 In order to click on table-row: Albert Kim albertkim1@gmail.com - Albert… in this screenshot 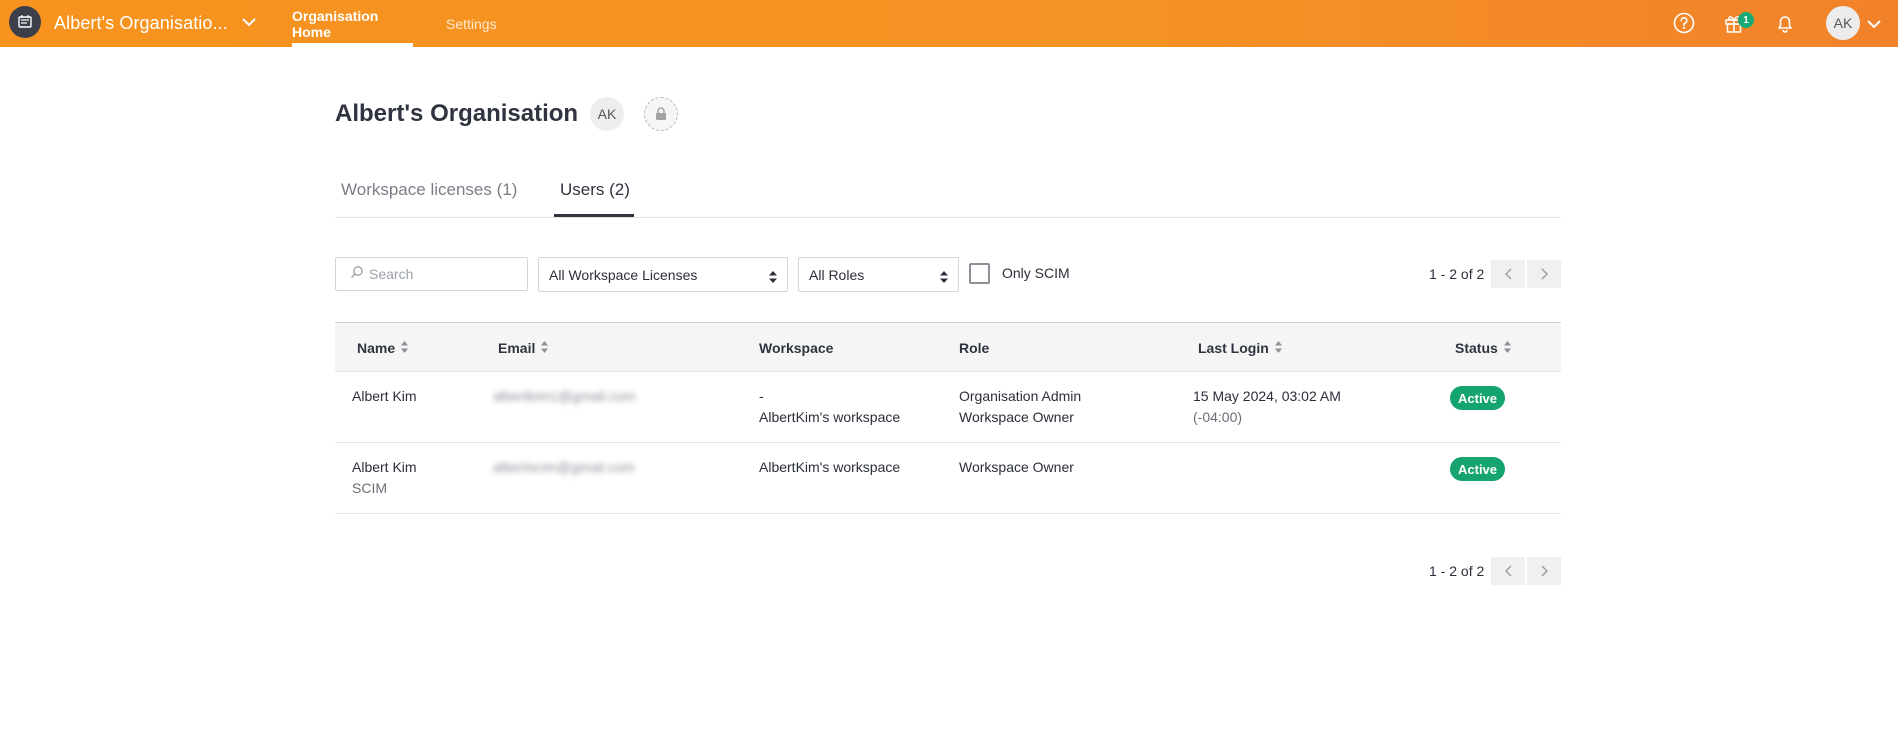, I will do `click(948, 407)`.